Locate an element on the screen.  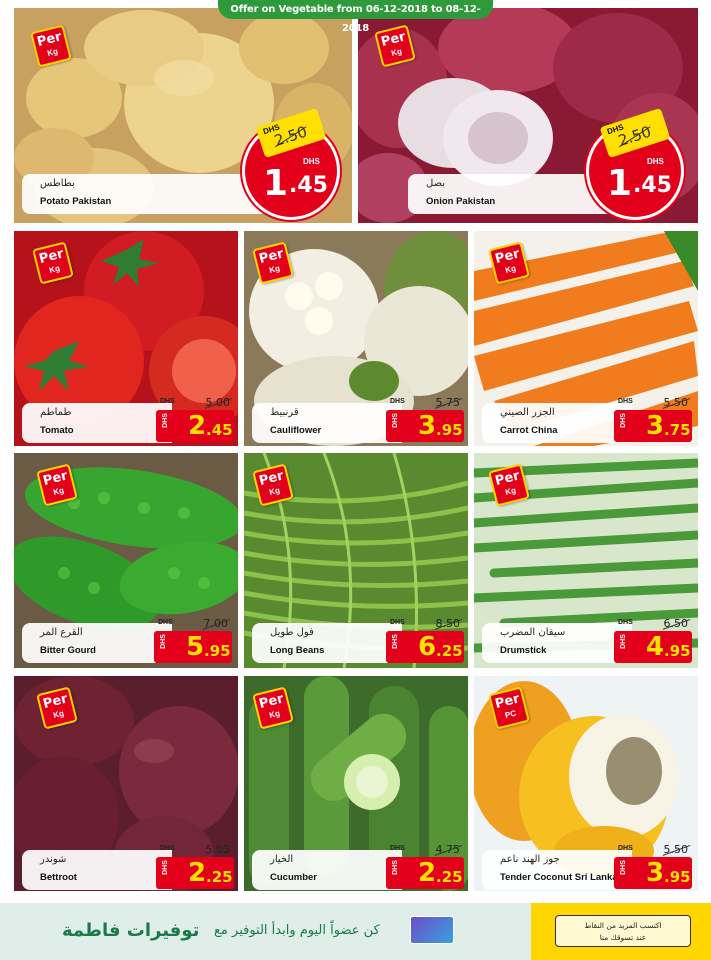
points-line-1: اكتسب المزيد من النقاط is located at coordinates (623, 925).